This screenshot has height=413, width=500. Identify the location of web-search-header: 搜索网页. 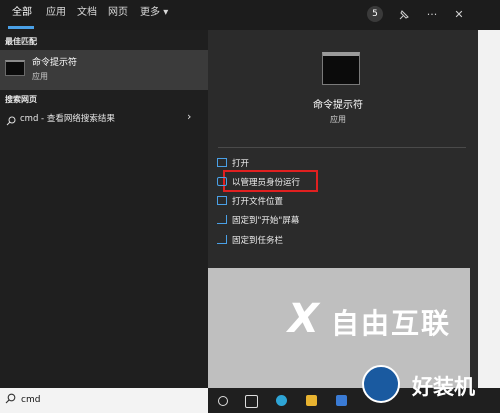
(21, 99).